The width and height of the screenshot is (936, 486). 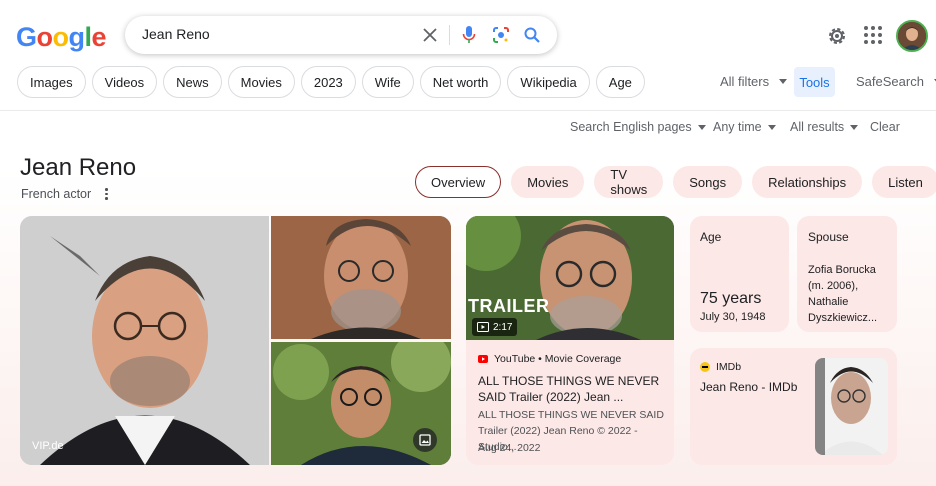 What do you see at coordinates (460, 82) in the screenshot?
I see `chip-net-worth: Net worth` at bounding box center [460, 82].